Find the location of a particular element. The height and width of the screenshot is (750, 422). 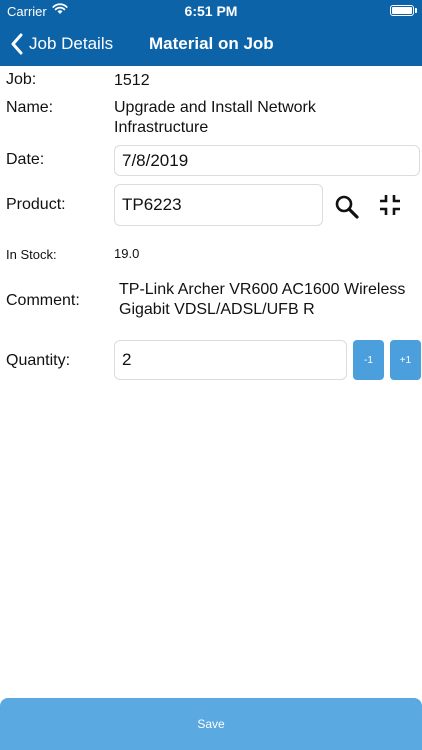

increment-button: +1 is located at coordinates (405, 360).